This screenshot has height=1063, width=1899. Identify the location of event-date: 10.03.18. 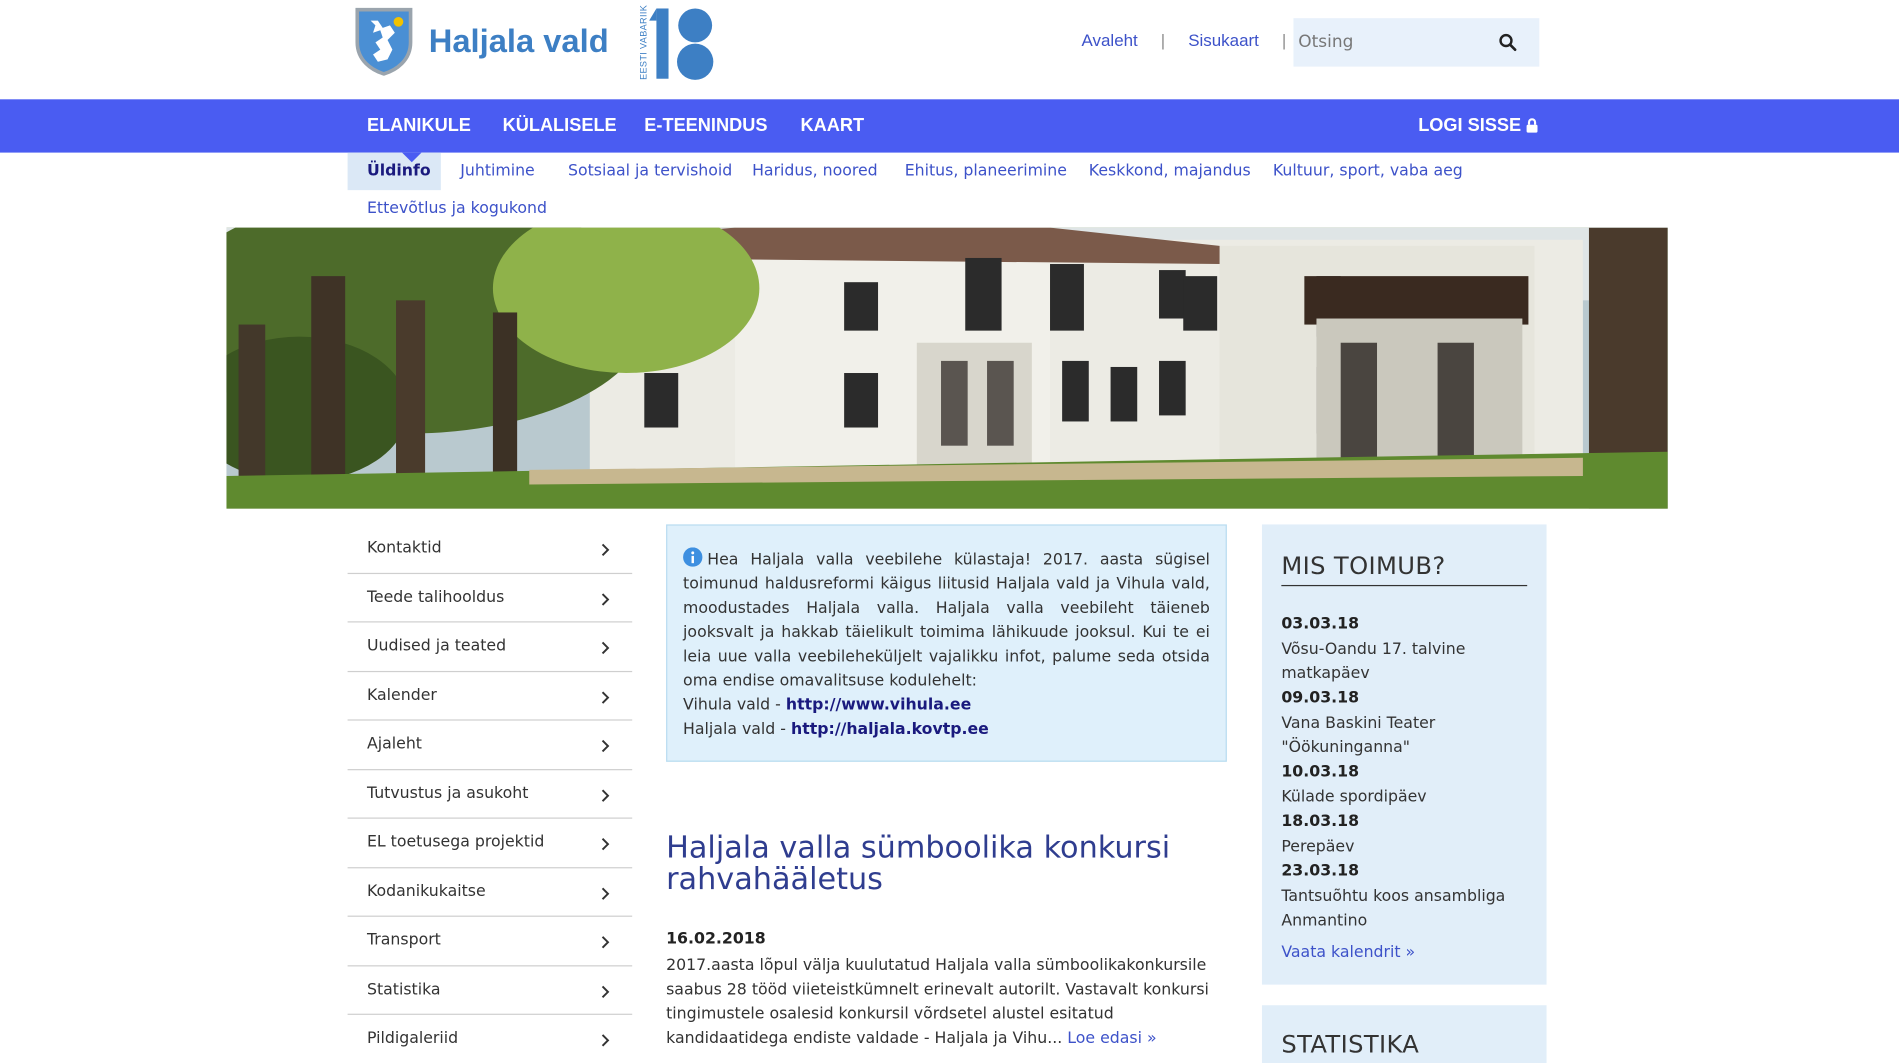
(1320, 772).